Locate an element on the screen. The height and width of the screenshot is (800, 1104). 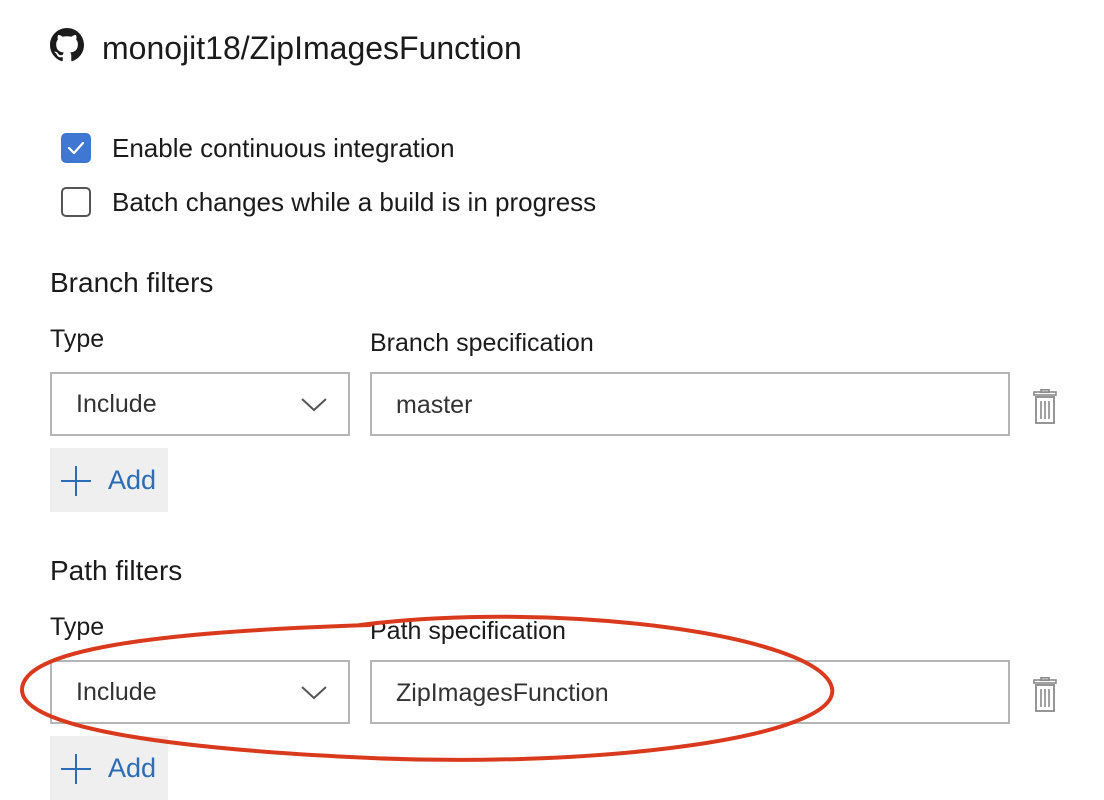
branch-spec-value: master is located at coordinates (434, 405).